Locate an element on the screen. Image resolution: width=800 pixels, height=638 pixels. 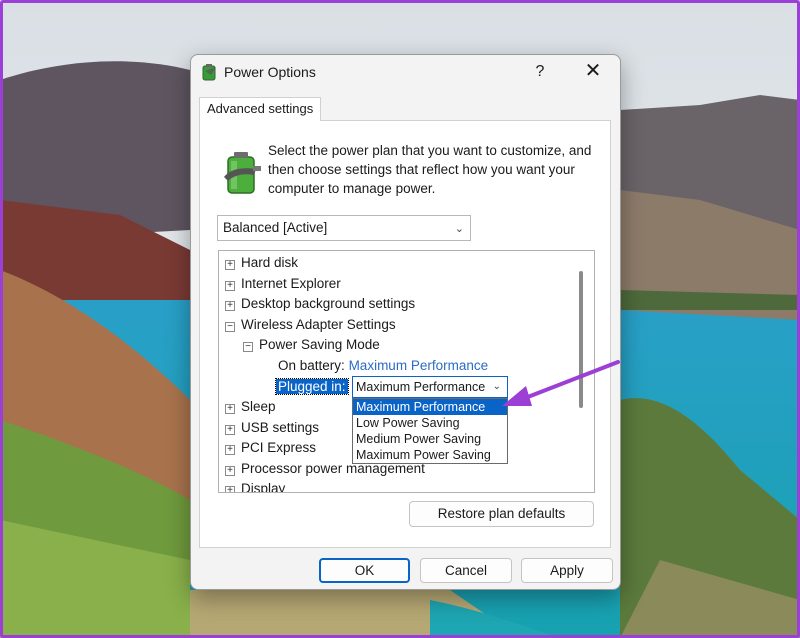
tree-item-desktop-background: + Desktop background settings is located at coordinates (320, 304).